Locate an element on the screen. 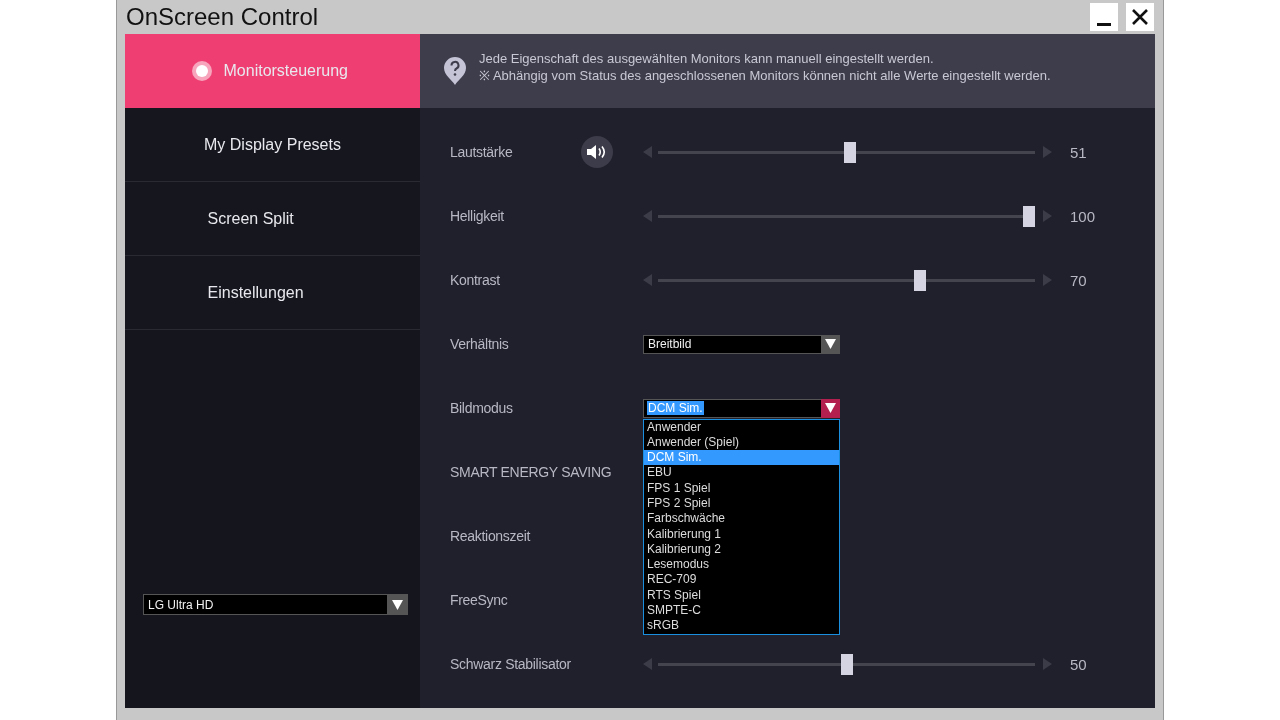  speaker-button is located at coordinates (597, 152).